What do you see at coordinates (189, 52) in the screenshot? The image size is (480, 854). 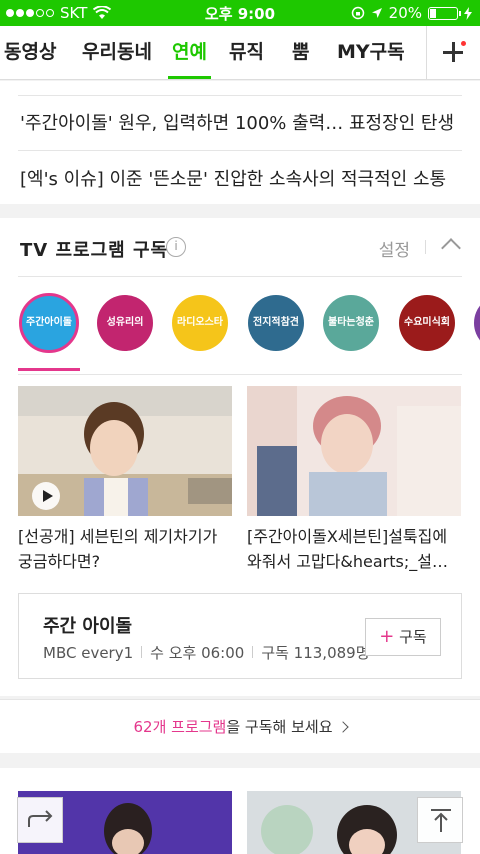 I see `tab-entertainment: 연예` at bounding box center [189, 52].